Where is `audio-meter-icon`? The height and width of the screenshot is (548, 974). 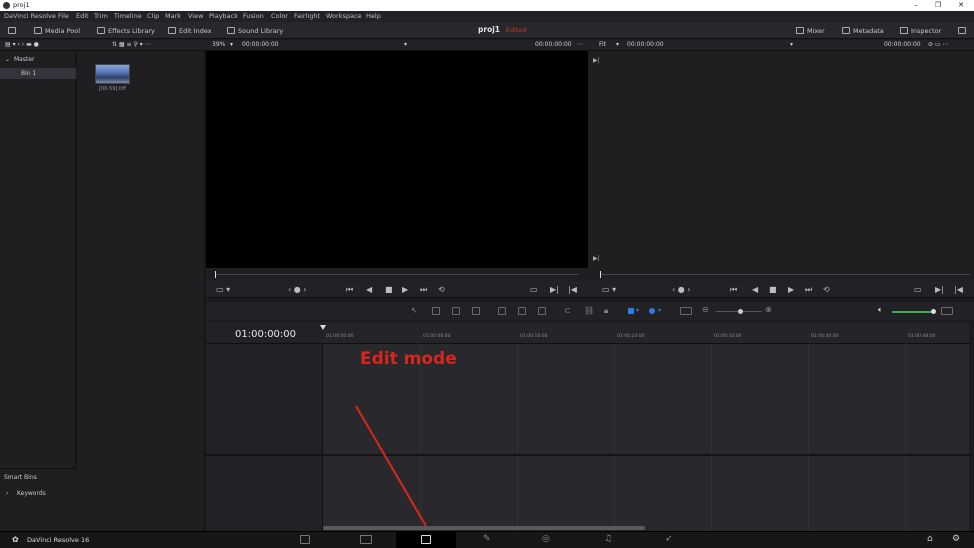 audio-meter-icon is located at coordinates (947, 311).